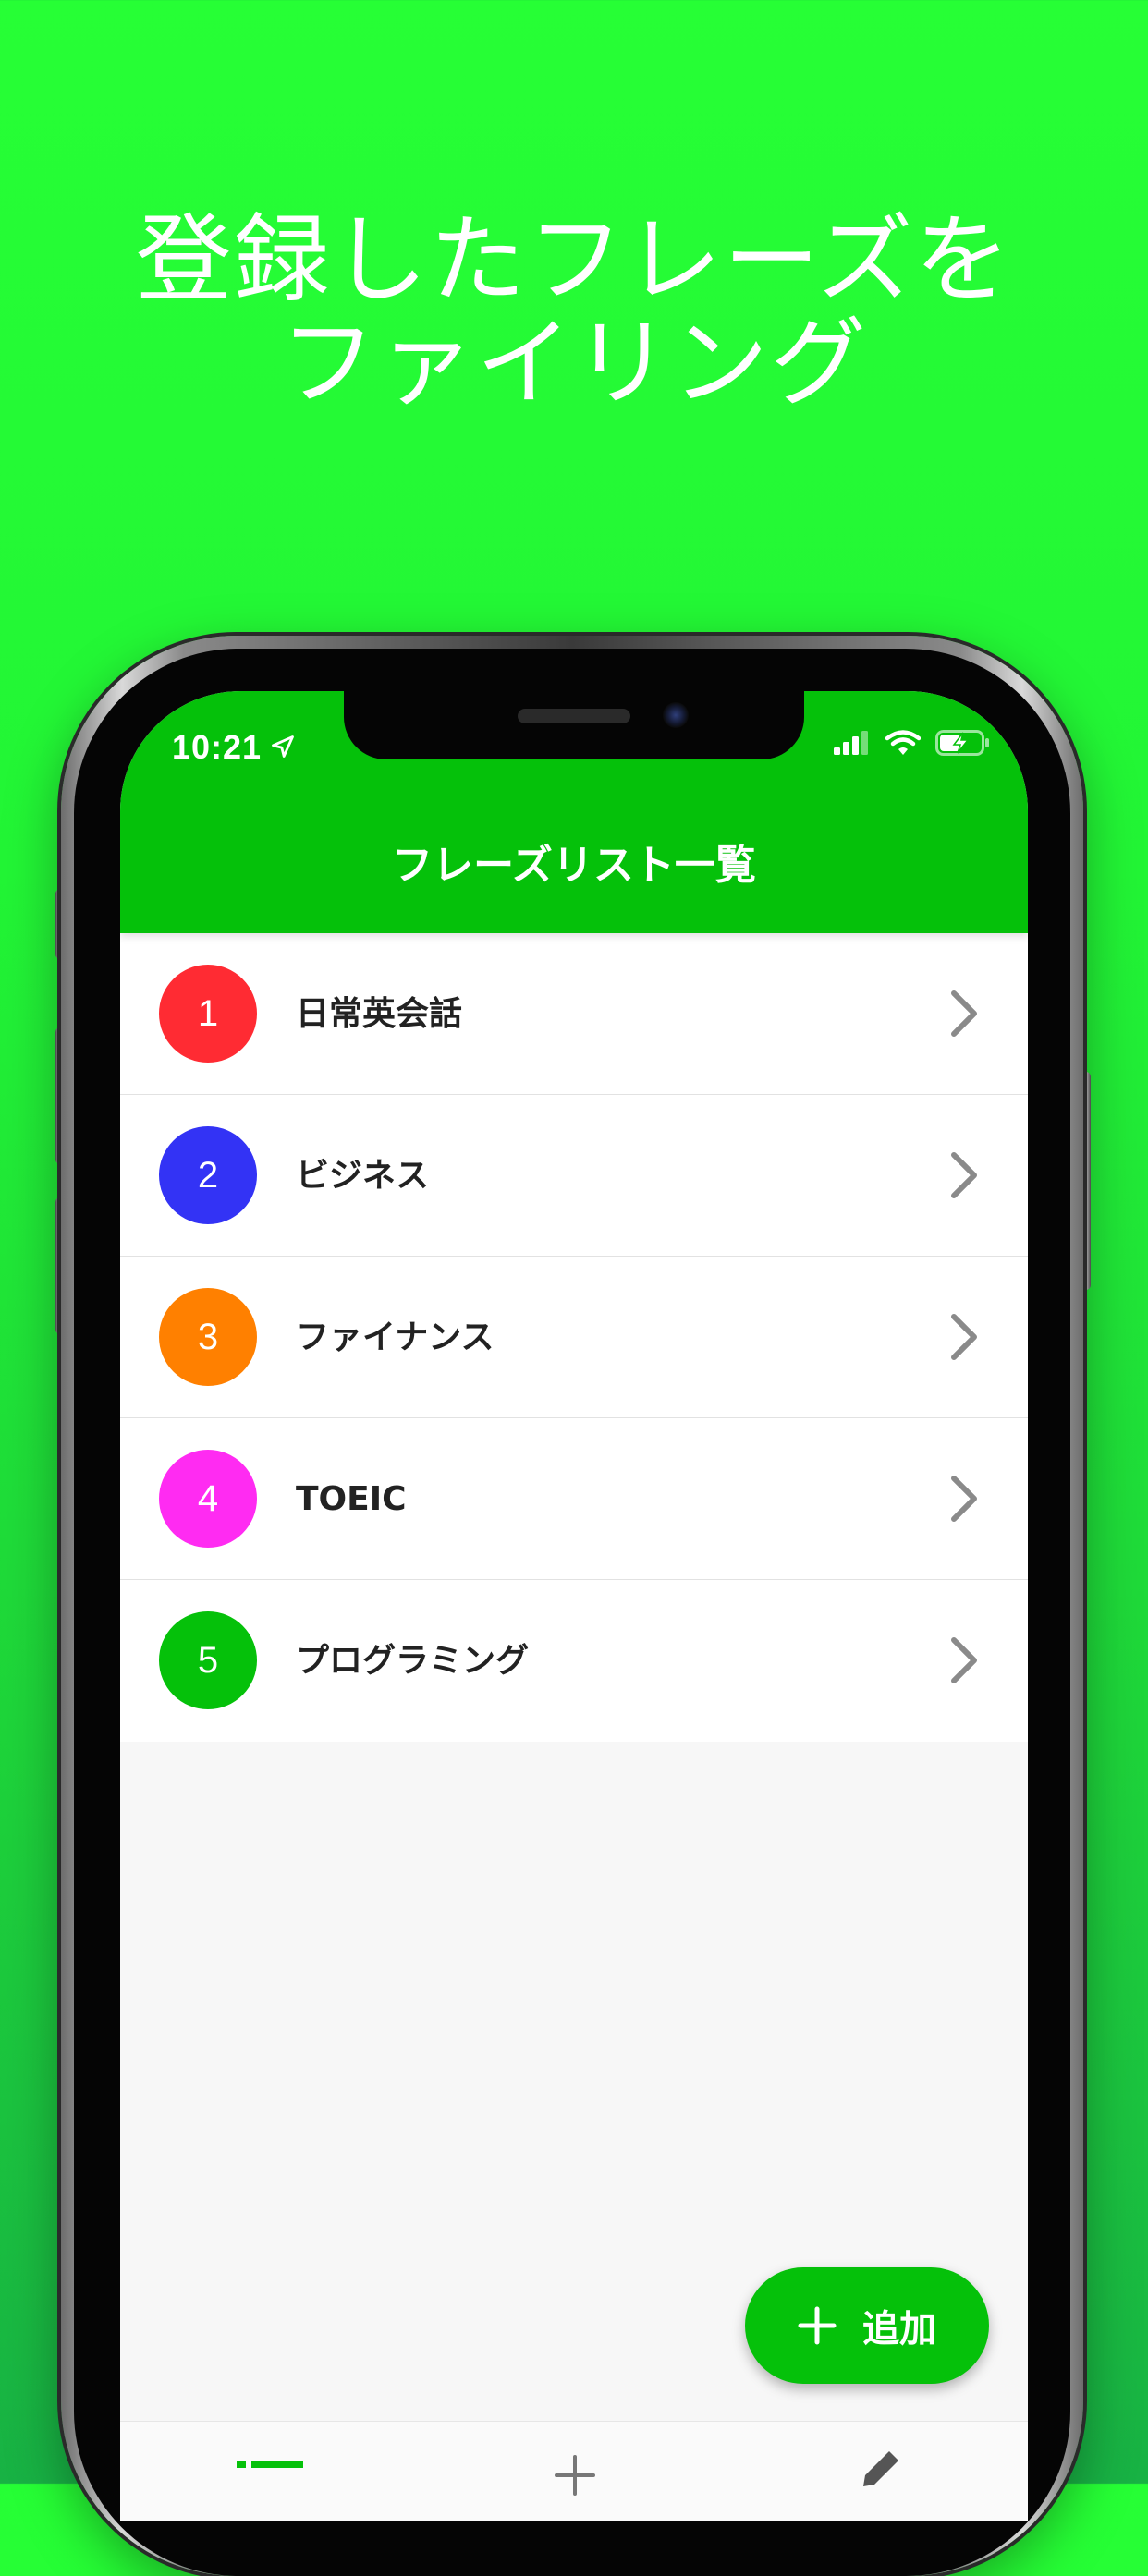 This screenshot has height=2576, width=1148. What do you see at coordinates (208, 1337) in the screenshot?
I see `list-number-badge: 3` at bounding box center [208, 1337].